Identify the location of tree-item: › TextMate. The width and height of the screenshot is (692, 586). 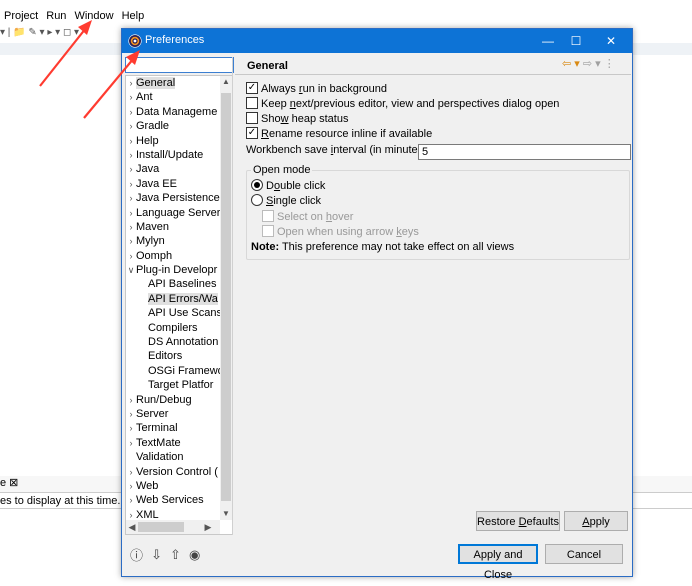
(173, 443).